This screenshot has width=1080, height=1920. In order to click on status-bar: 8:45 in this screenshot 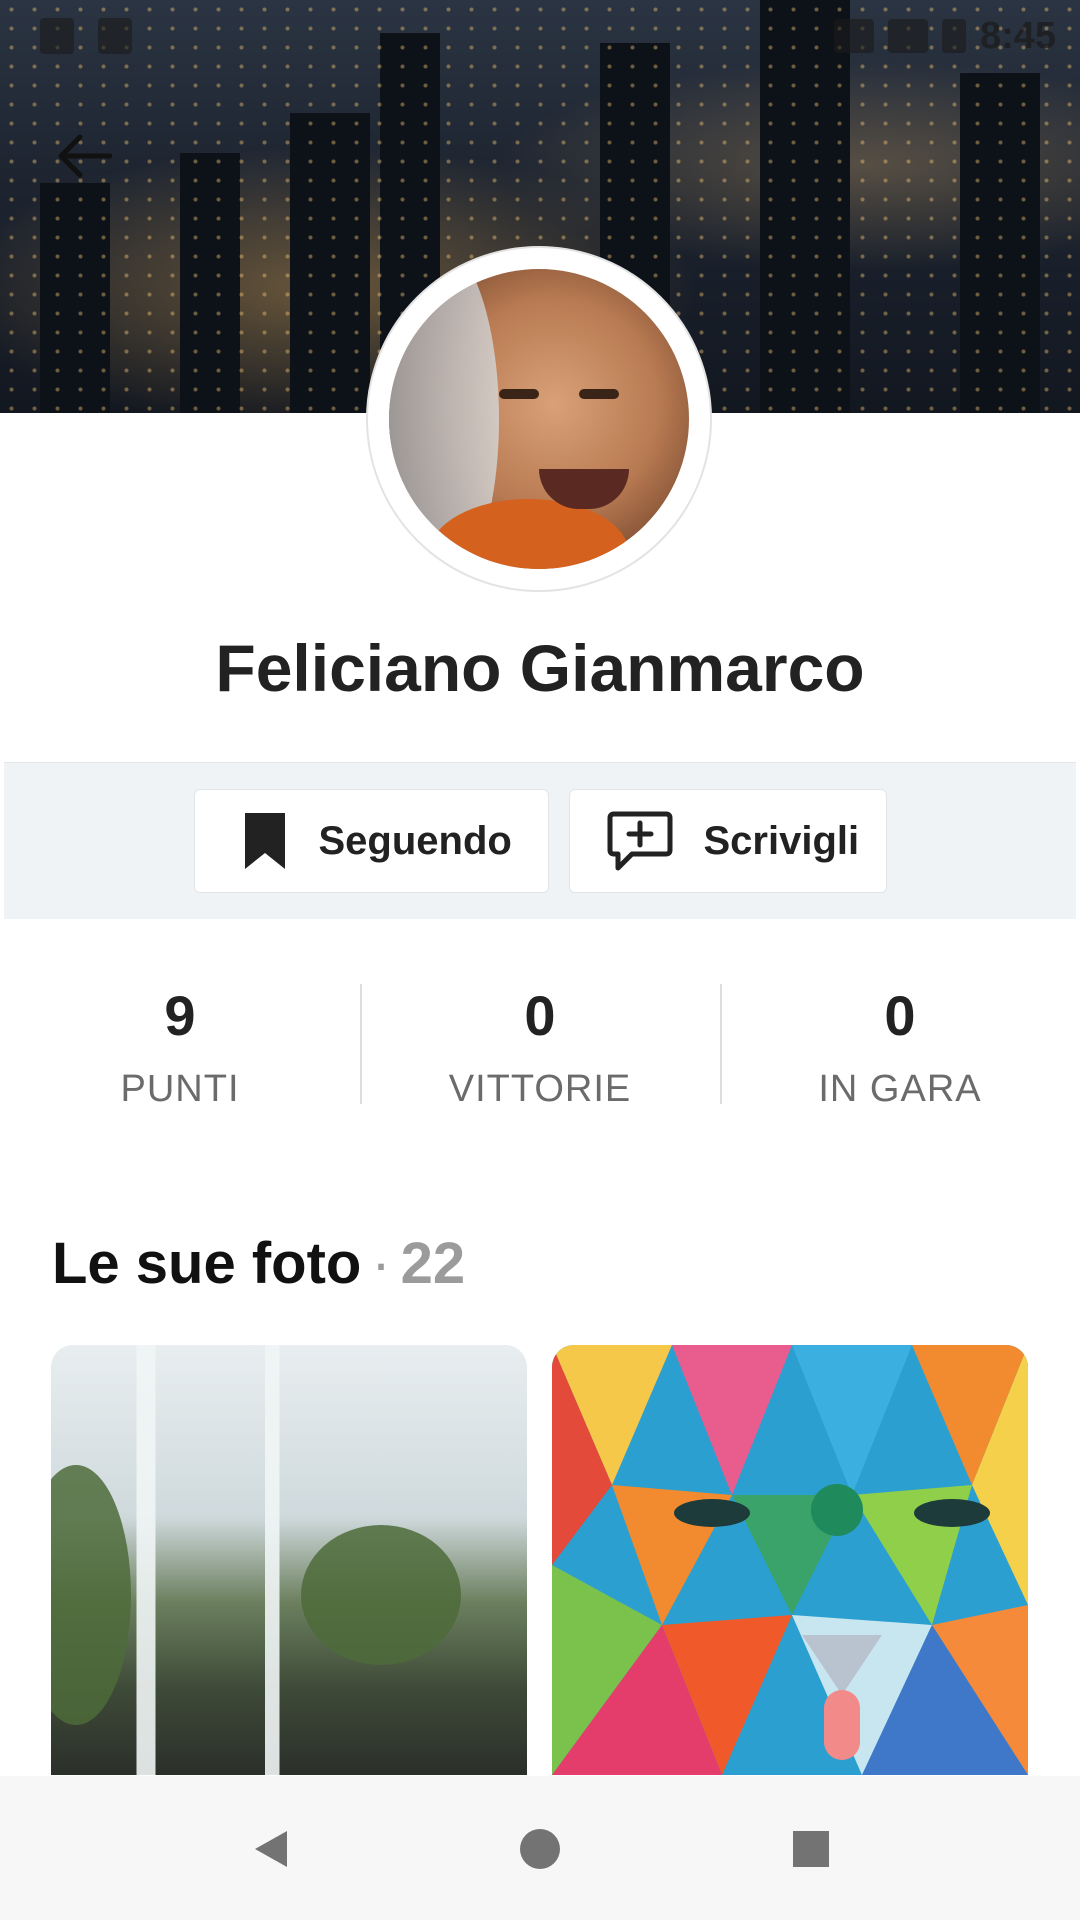, I will do `click(944, 36)`.